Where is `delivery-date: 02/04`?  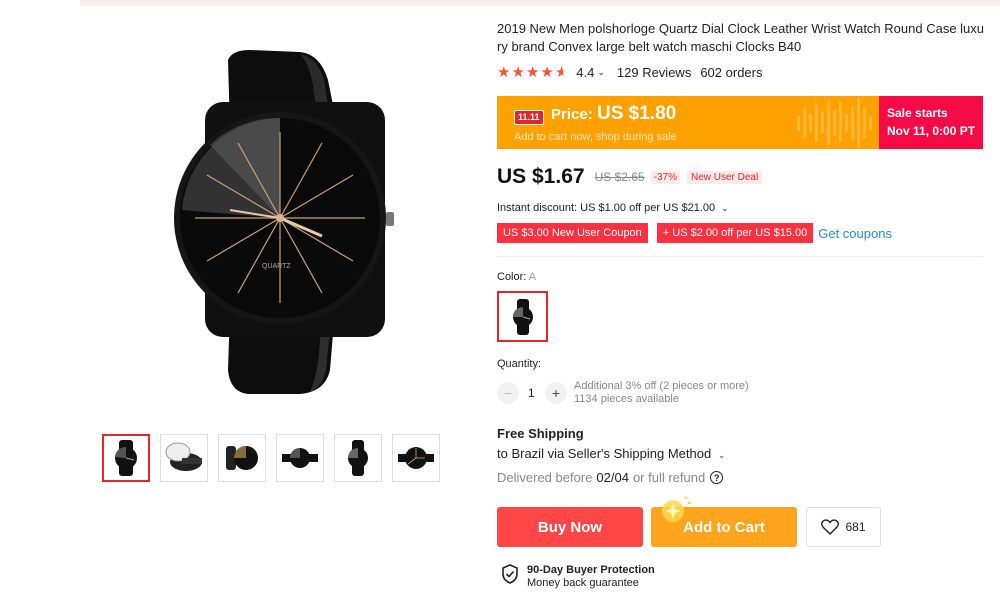 delivery-date: 02/04 is located at coordinates (612, 477).